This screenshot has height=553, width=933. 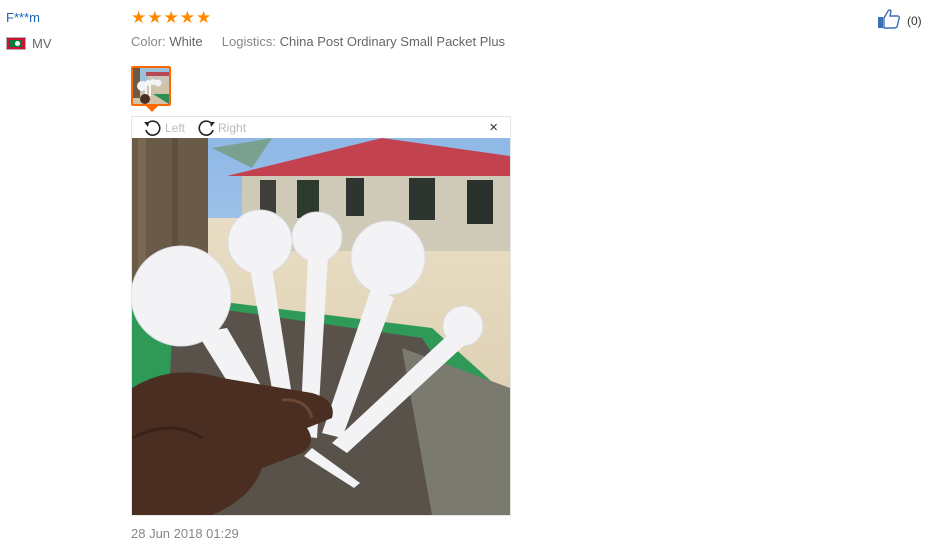 What do you see at coordinates (42, 43) in the screenshot?
I see `country-code: MV` at bounding box center [42, 43].